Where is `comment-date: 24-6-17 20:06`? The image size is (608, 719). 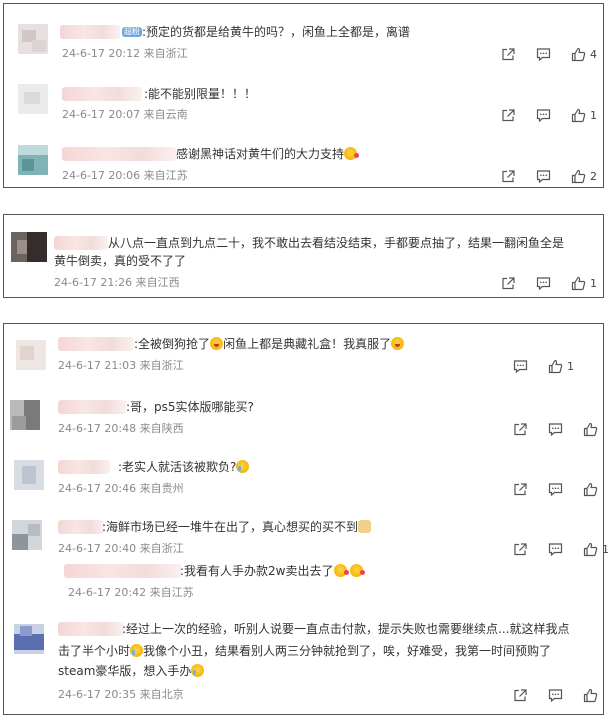 comment-date: 24-6-17 20:06 is located at coordinates (101, 175).